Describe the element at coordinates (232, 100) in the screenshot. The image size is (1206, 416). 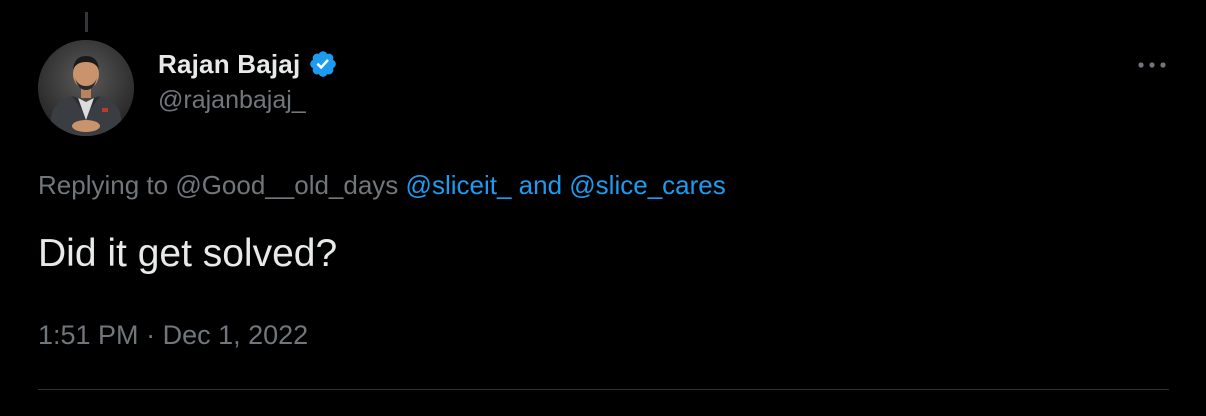
I see `author-handle: @rajanbajaj_` at that location.